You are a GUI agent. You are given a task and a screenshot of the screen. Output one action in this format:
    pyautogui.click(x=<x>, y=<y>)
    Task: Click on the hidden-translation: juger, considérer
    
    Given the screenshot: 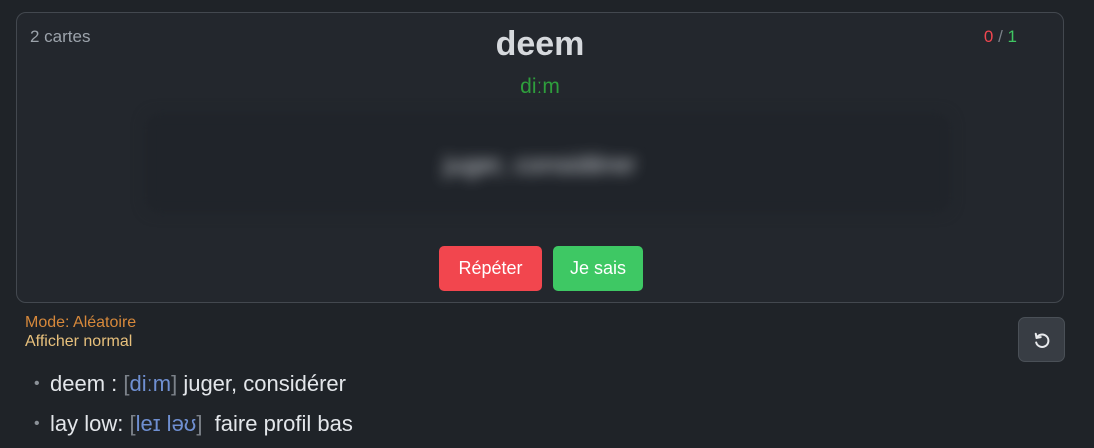 What is the action you would take?
    pyautogui.click(x=540, y=164)
    